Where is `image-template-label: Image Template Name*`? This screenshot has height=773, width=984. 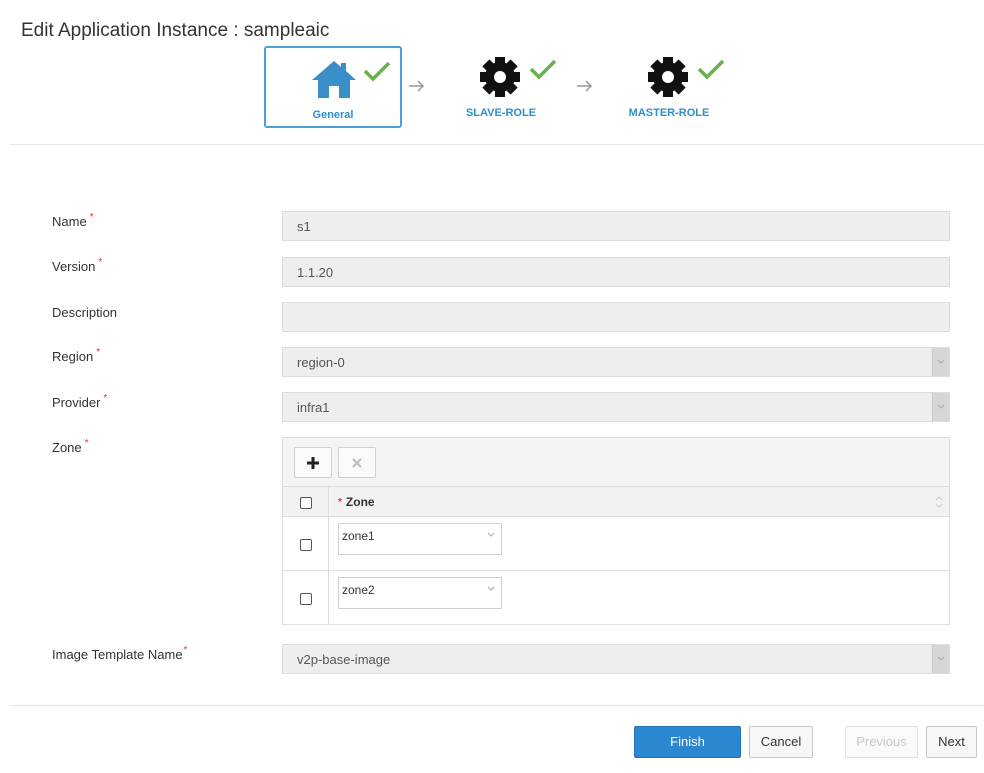 image-template-label: Image Template Name* is located at coordinates (120, 653).